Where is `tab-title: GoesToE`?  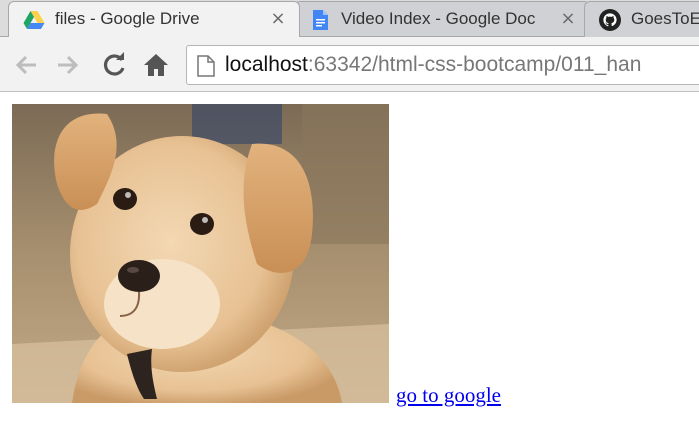 tab-title: GoesToE is located at coordinates (665, 18).